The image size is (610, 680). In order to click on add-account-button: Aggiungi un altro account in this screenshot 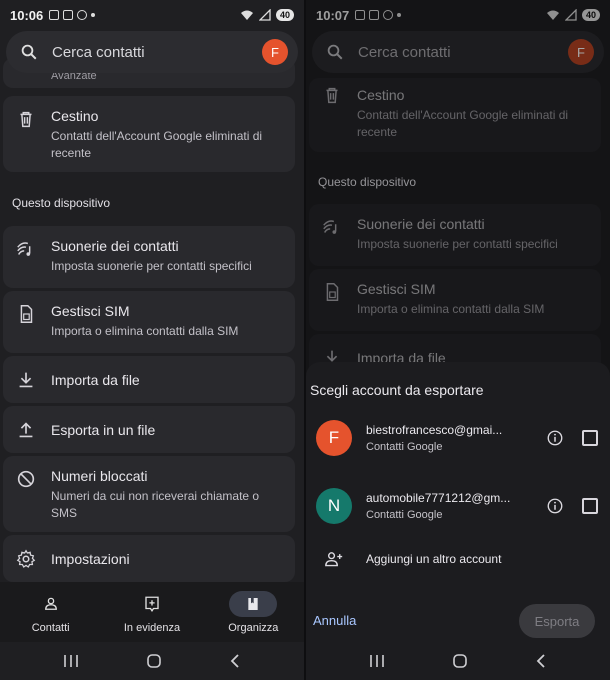, I will do `click(412, 559)`.